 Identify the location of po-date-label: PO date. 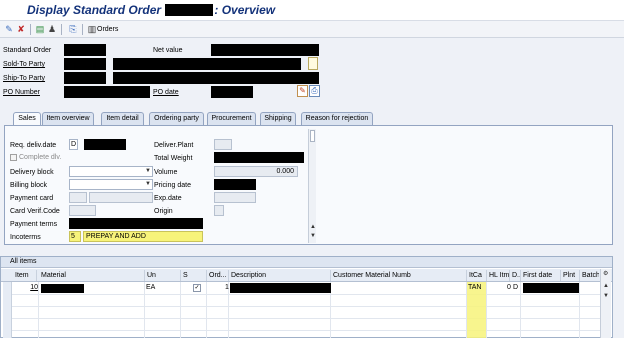
(166, 92).